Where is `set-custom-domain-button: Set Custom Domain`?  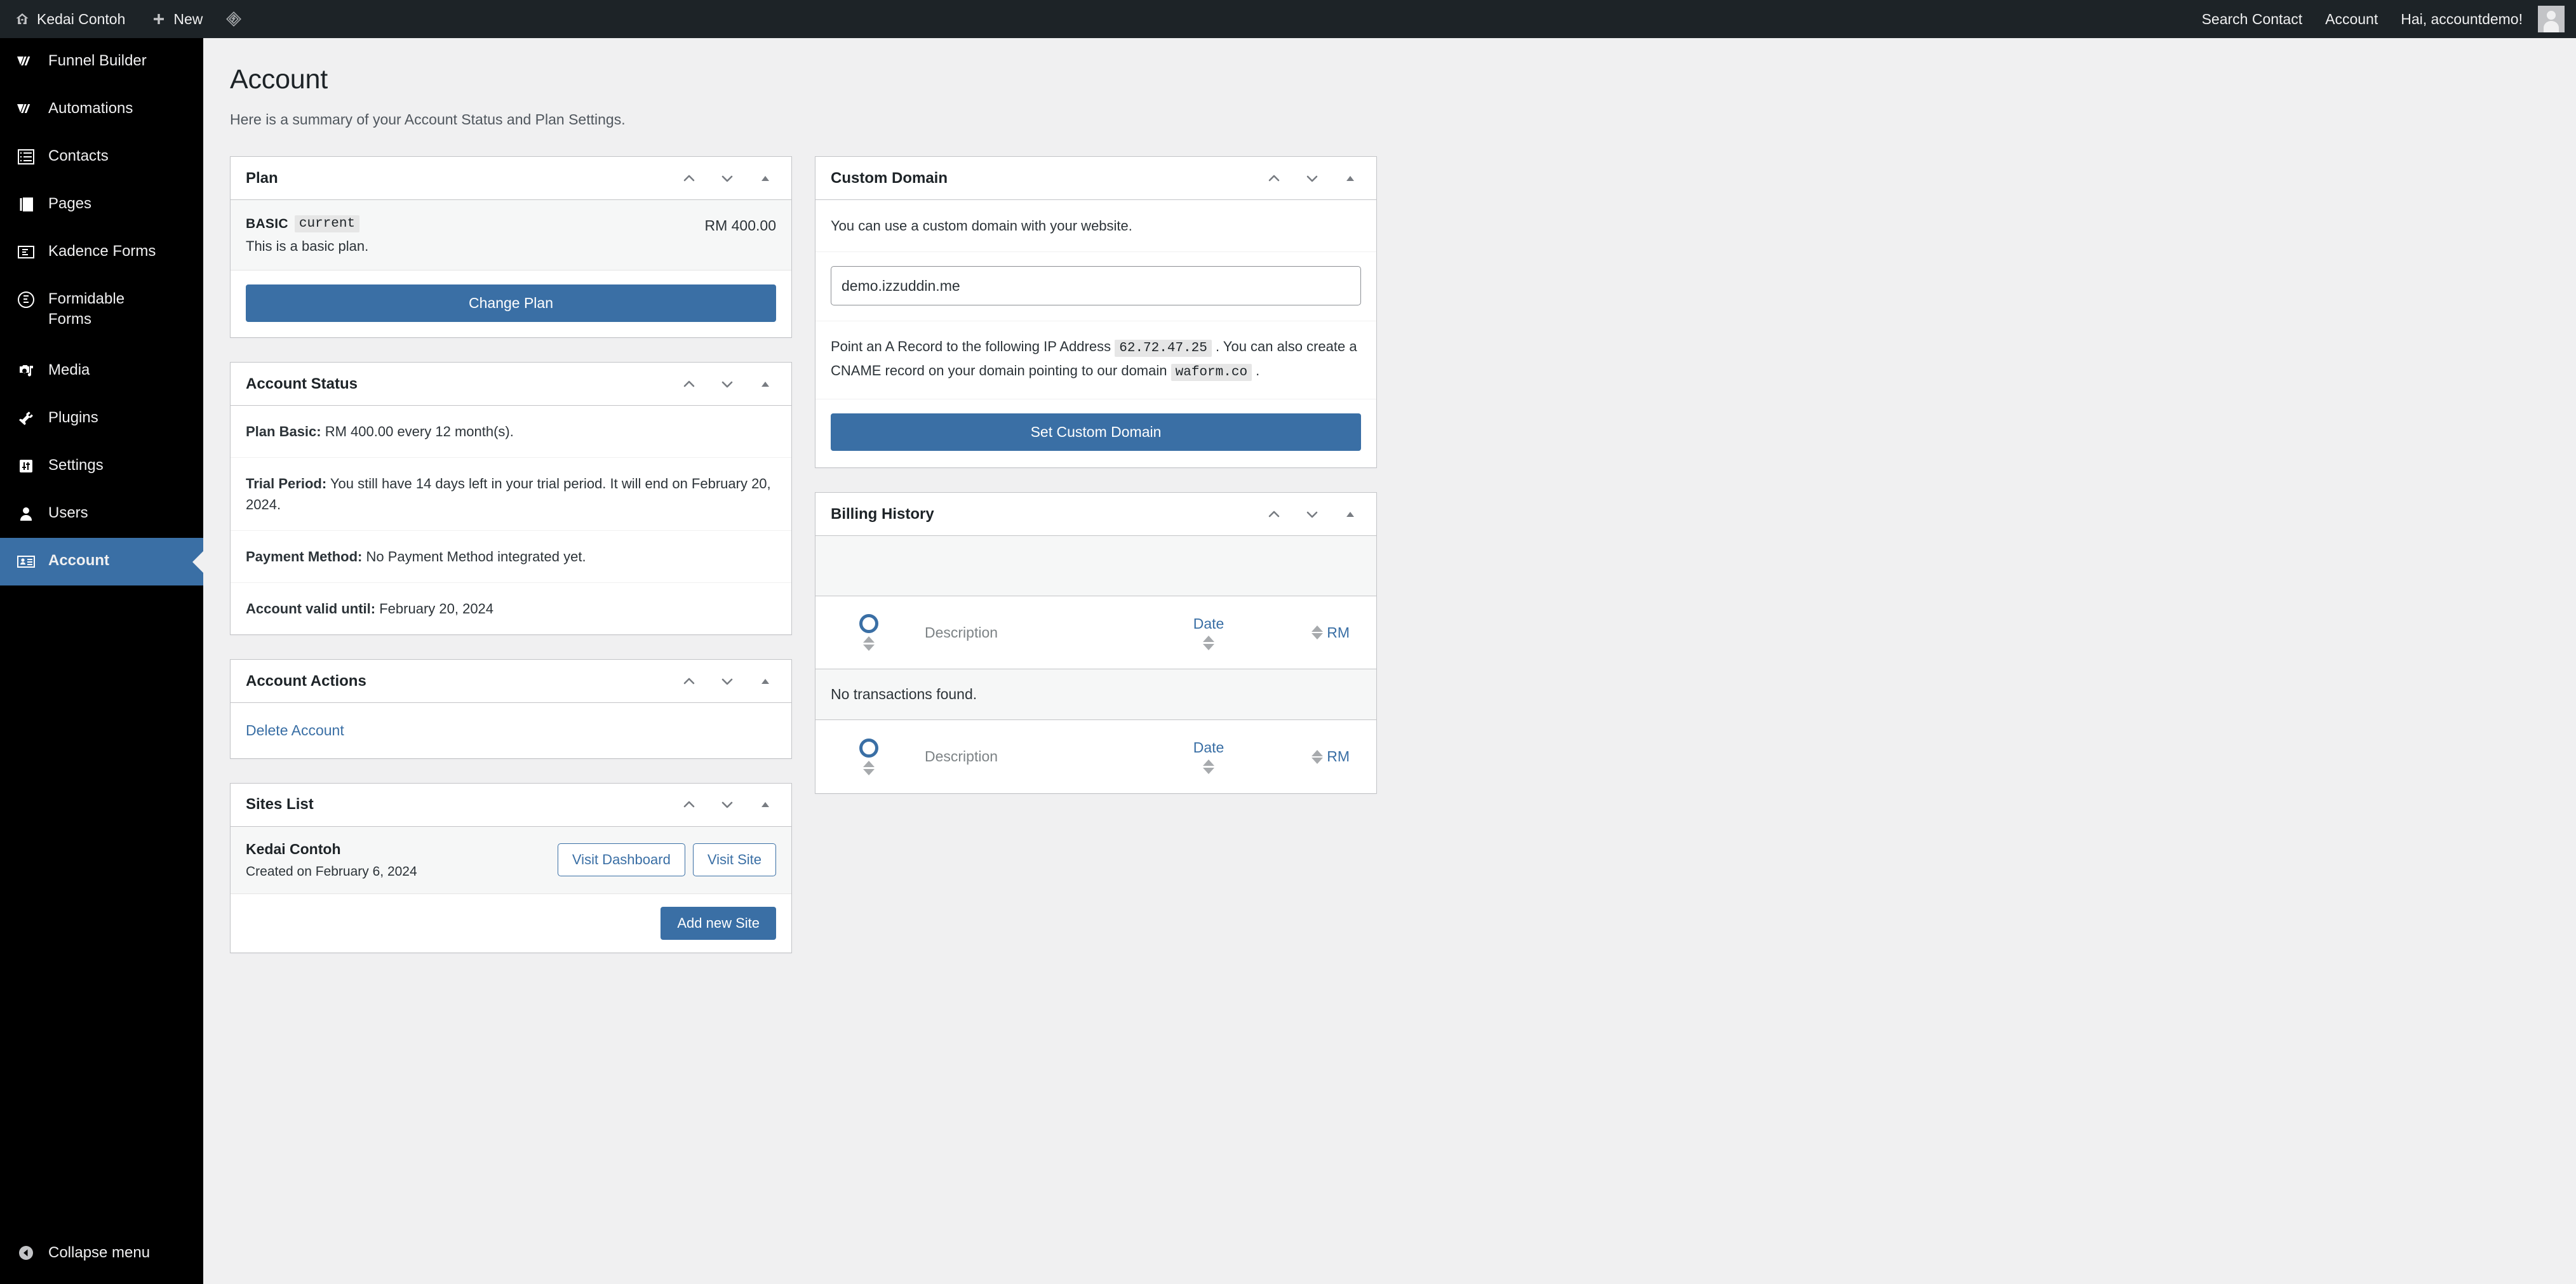
set-custom-domain-button: Set Custom Domain is located at coordinates (1096, 432).